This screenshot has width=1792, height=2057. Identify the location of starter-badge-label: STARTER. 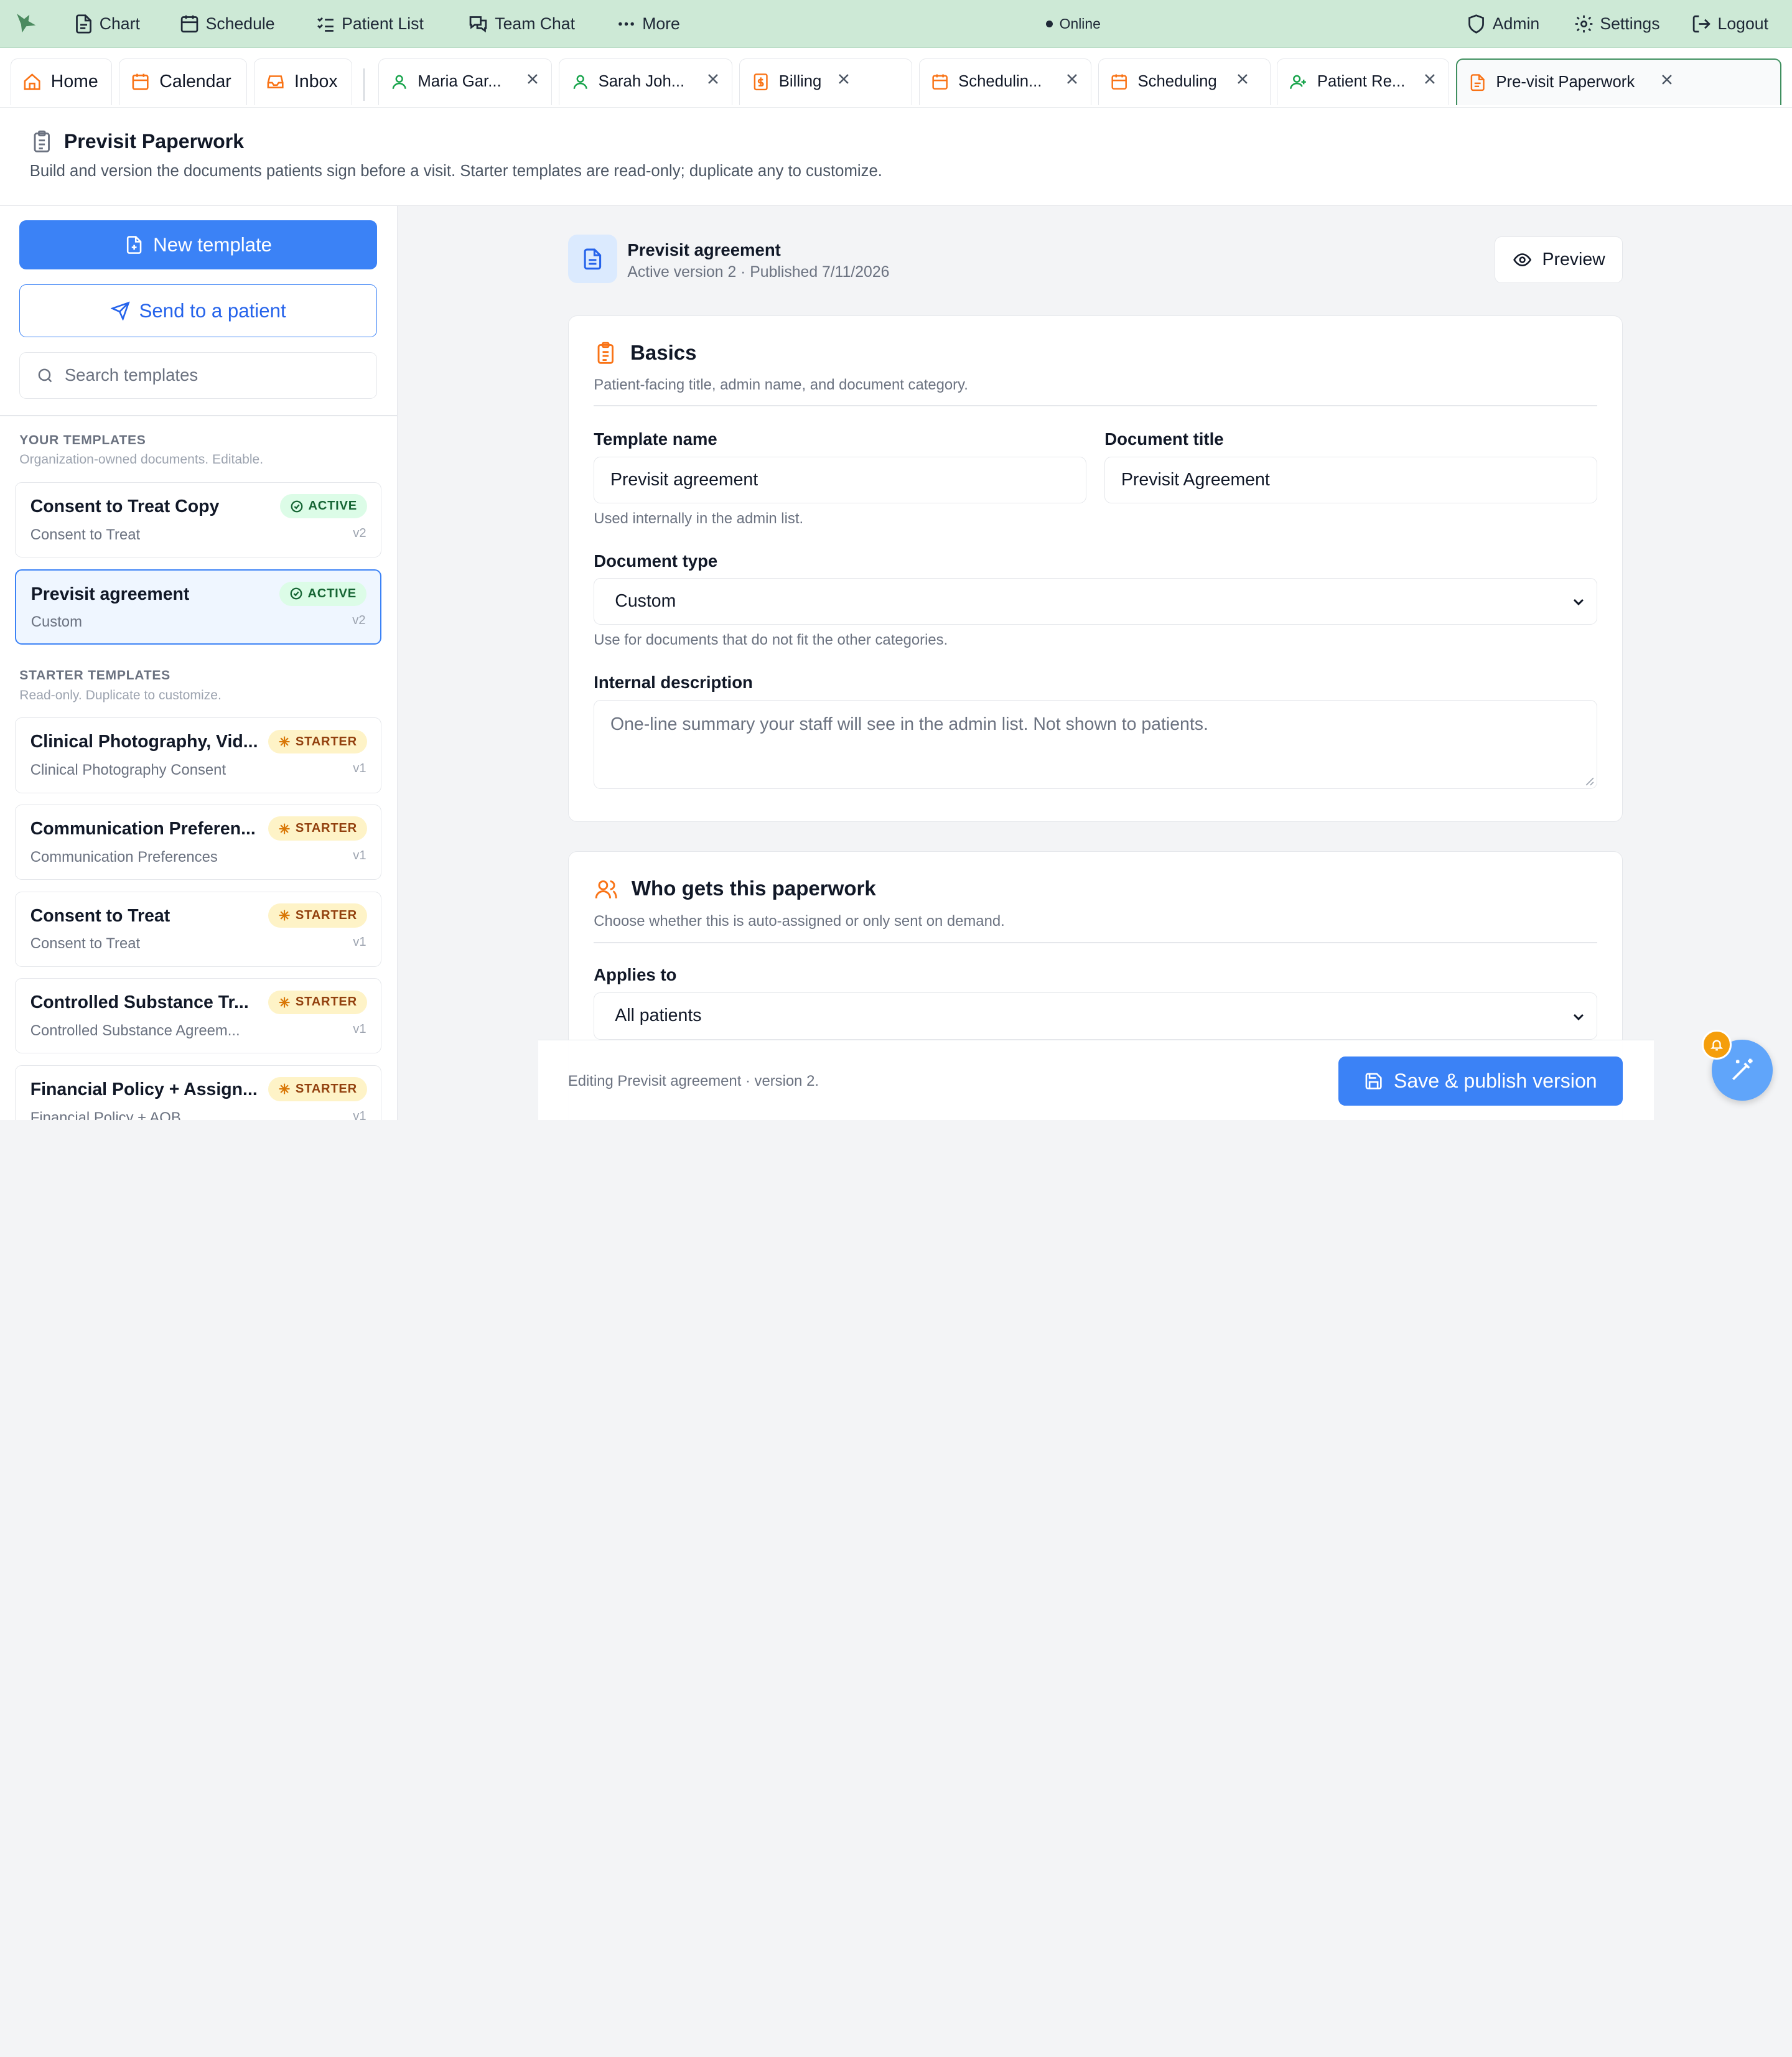
(326, 1088).